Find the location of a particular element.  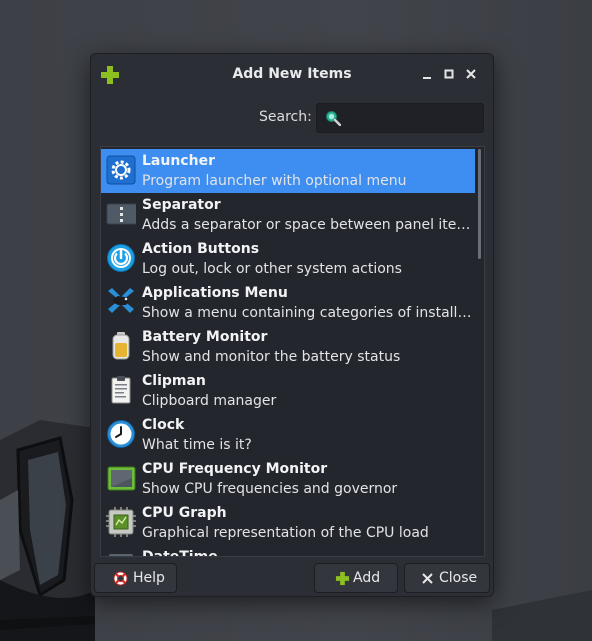

close-button: Close is located at coordinates (447, 578).